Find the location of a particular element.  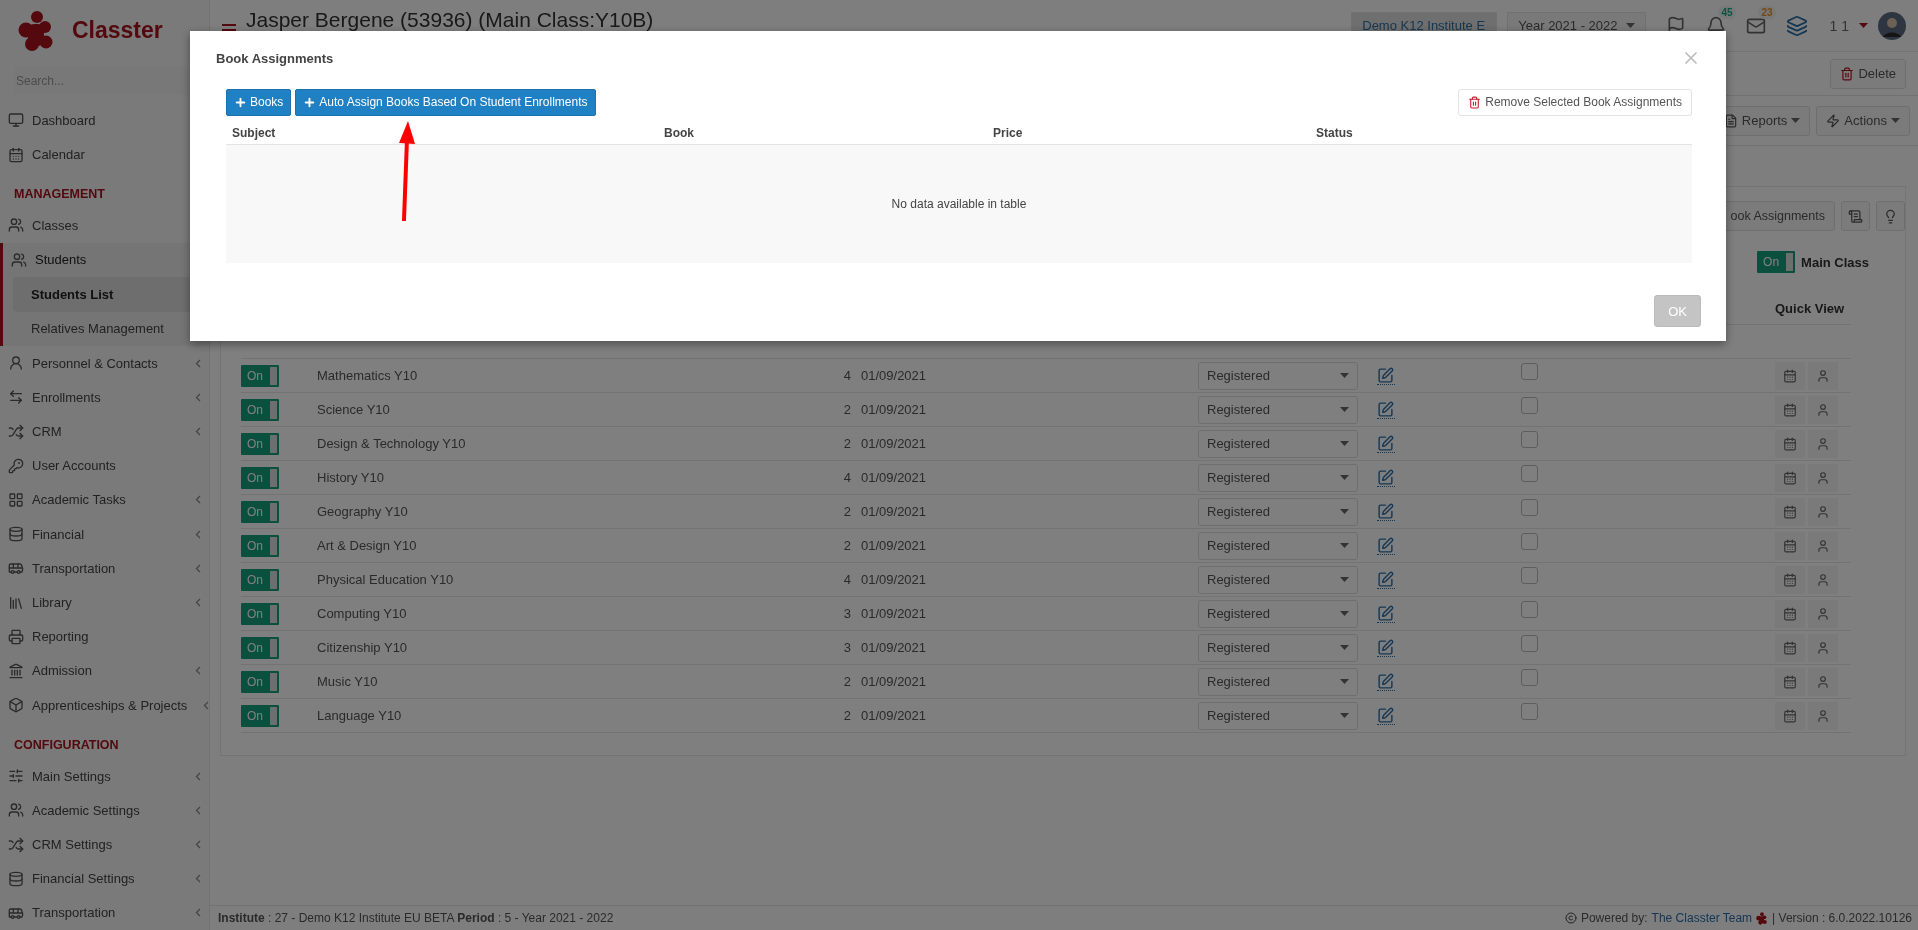

nav-link: Financial Settings is located at coordinates (104, 878).